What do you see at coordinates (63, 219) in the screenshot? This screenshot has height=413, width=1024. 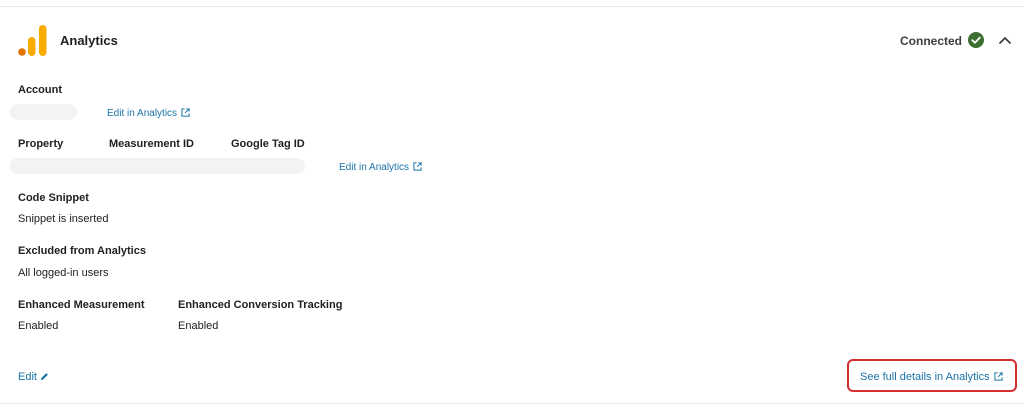 I see `code-snippet-value: Snippet is inserted` at bounding box center [63, 219].